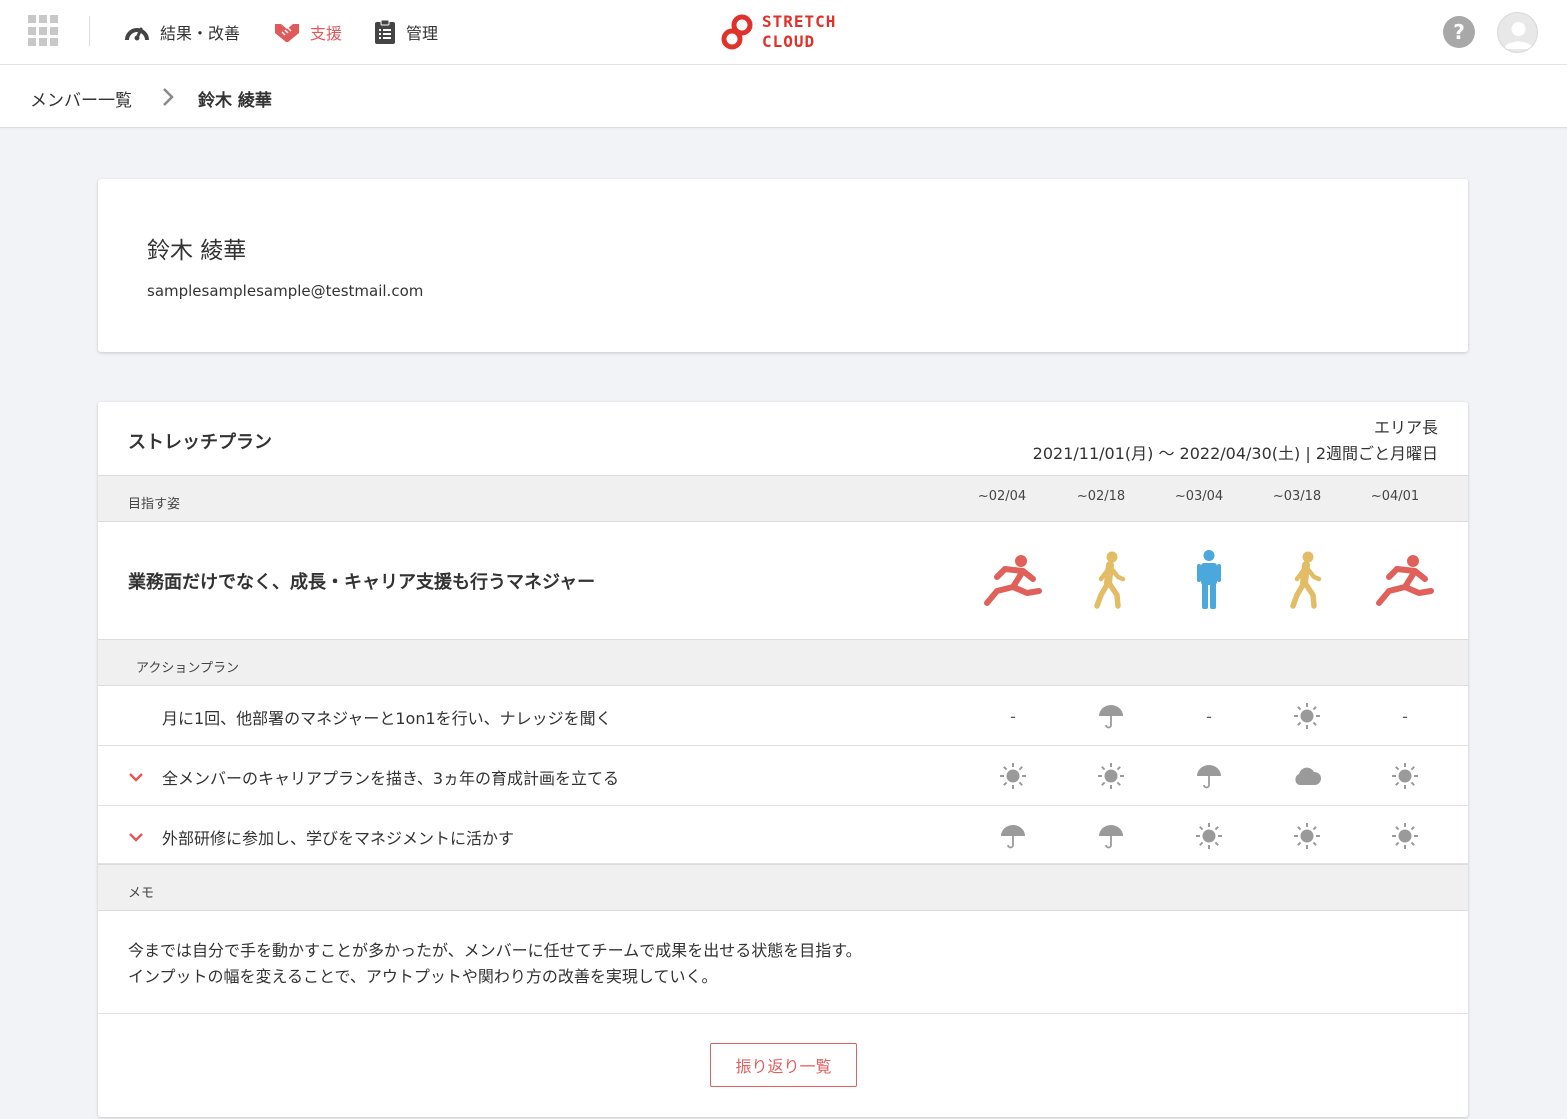  What do you see at coordinates (783, 835) in the screenshot?
I see `action-plan-row: 外部研修に参加し、学びをマネジメントに活かす` at bounding box center [783, 835].